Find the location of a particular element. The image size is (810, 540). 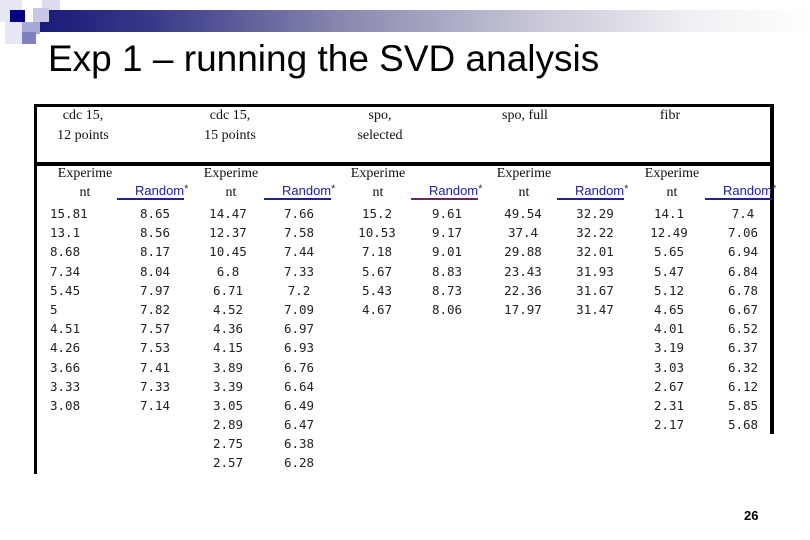

table-cell: 6.28 is located at coordinates (299, 463).